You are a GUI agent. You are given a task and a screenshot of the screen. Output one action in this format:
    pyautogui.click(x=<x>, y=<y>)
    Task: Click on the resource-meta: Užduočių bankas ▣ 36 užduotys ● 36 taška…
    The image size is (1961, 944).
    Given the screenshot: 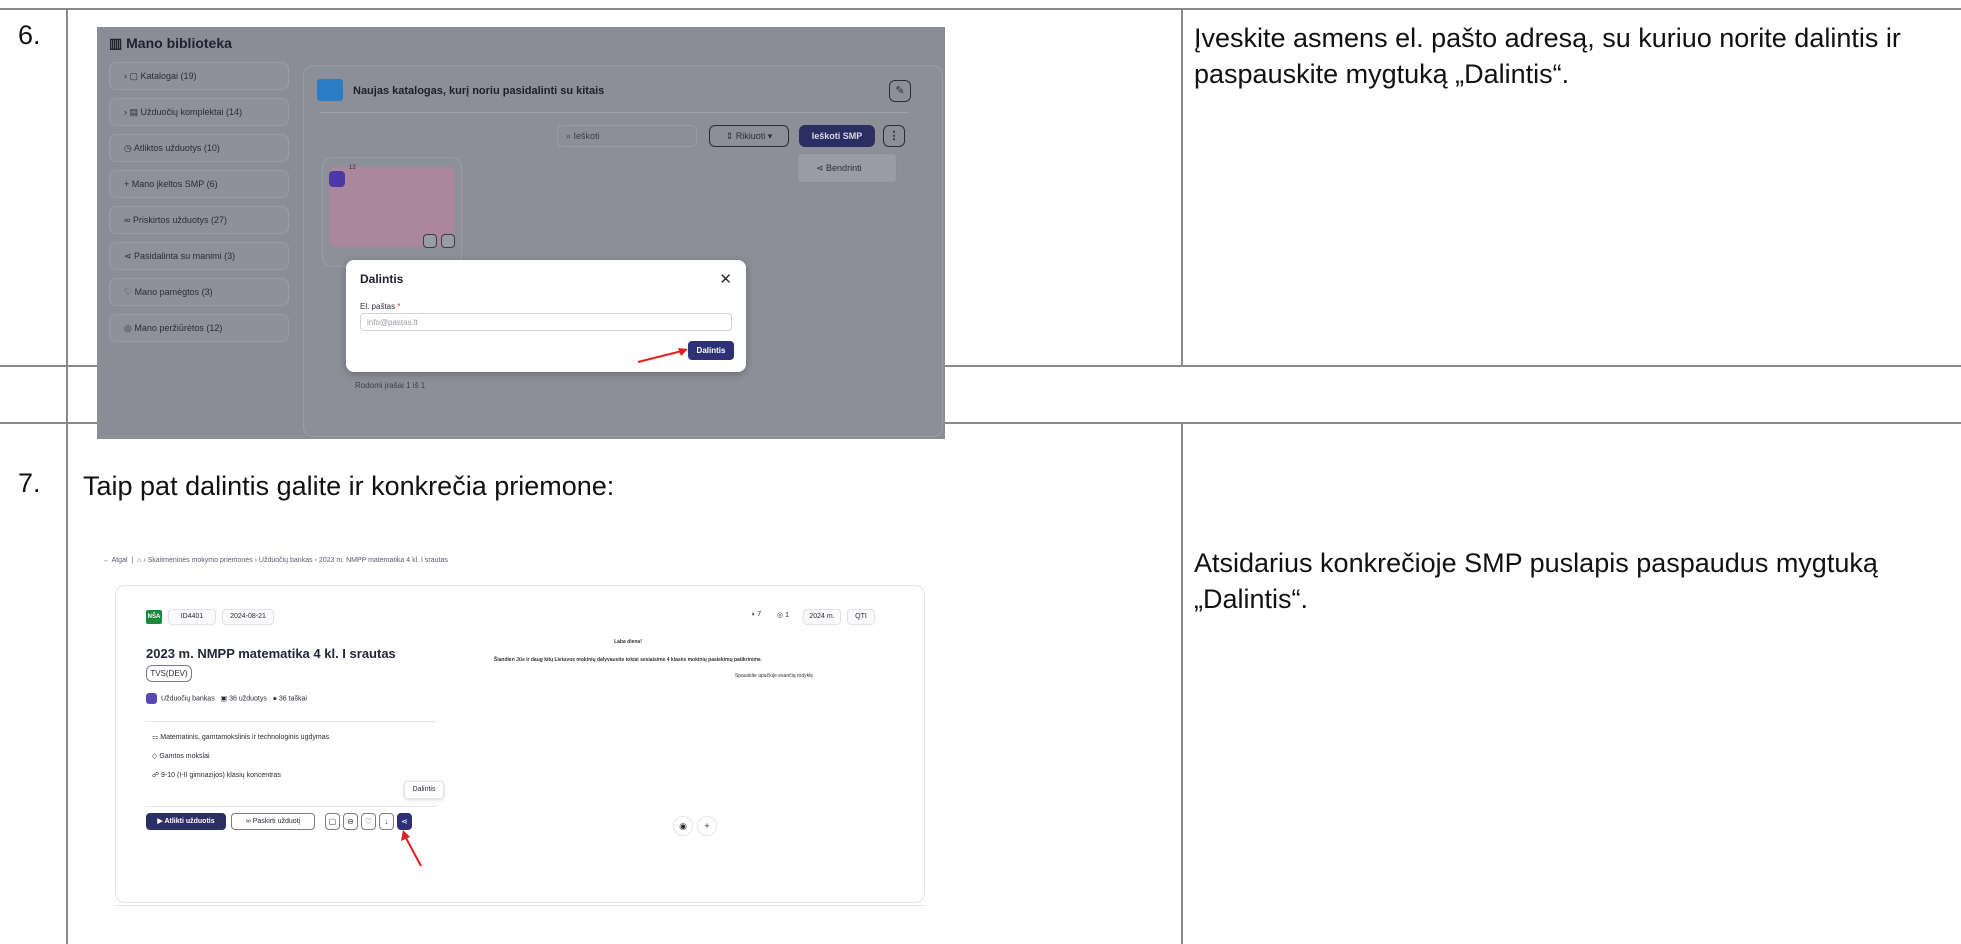 What is the action you would take?
    pyautogui.click(x=226, y=698)
    